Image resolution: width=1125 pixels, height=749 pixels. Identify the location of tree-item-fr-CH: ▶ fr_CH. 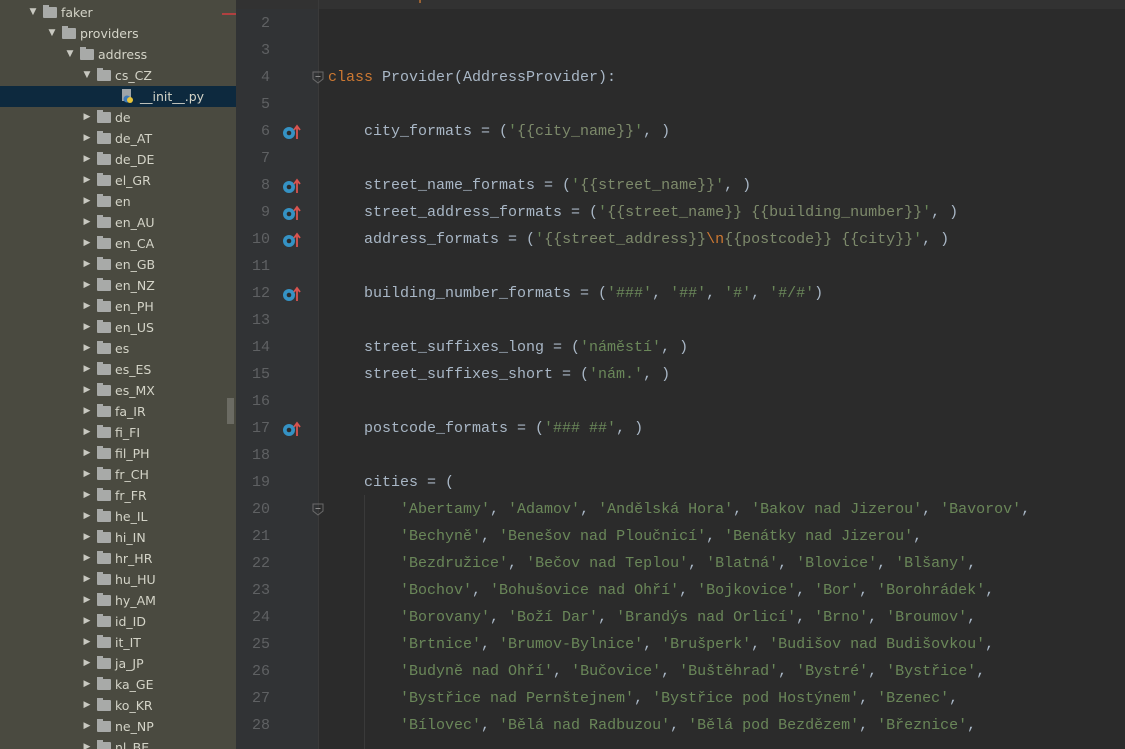
(118, 474).